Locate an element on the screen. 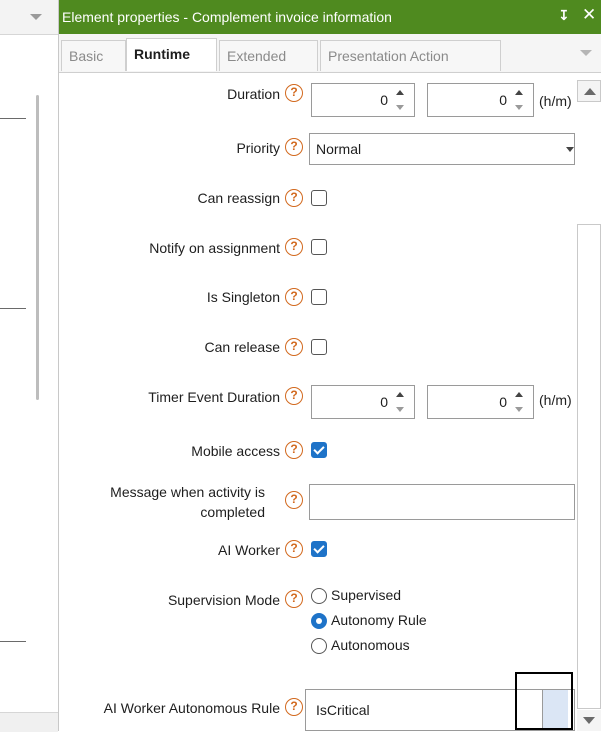 The width and height of the screenshot is (601, 732). duration-hours-value: 0 is located at coordinates (384, 100).